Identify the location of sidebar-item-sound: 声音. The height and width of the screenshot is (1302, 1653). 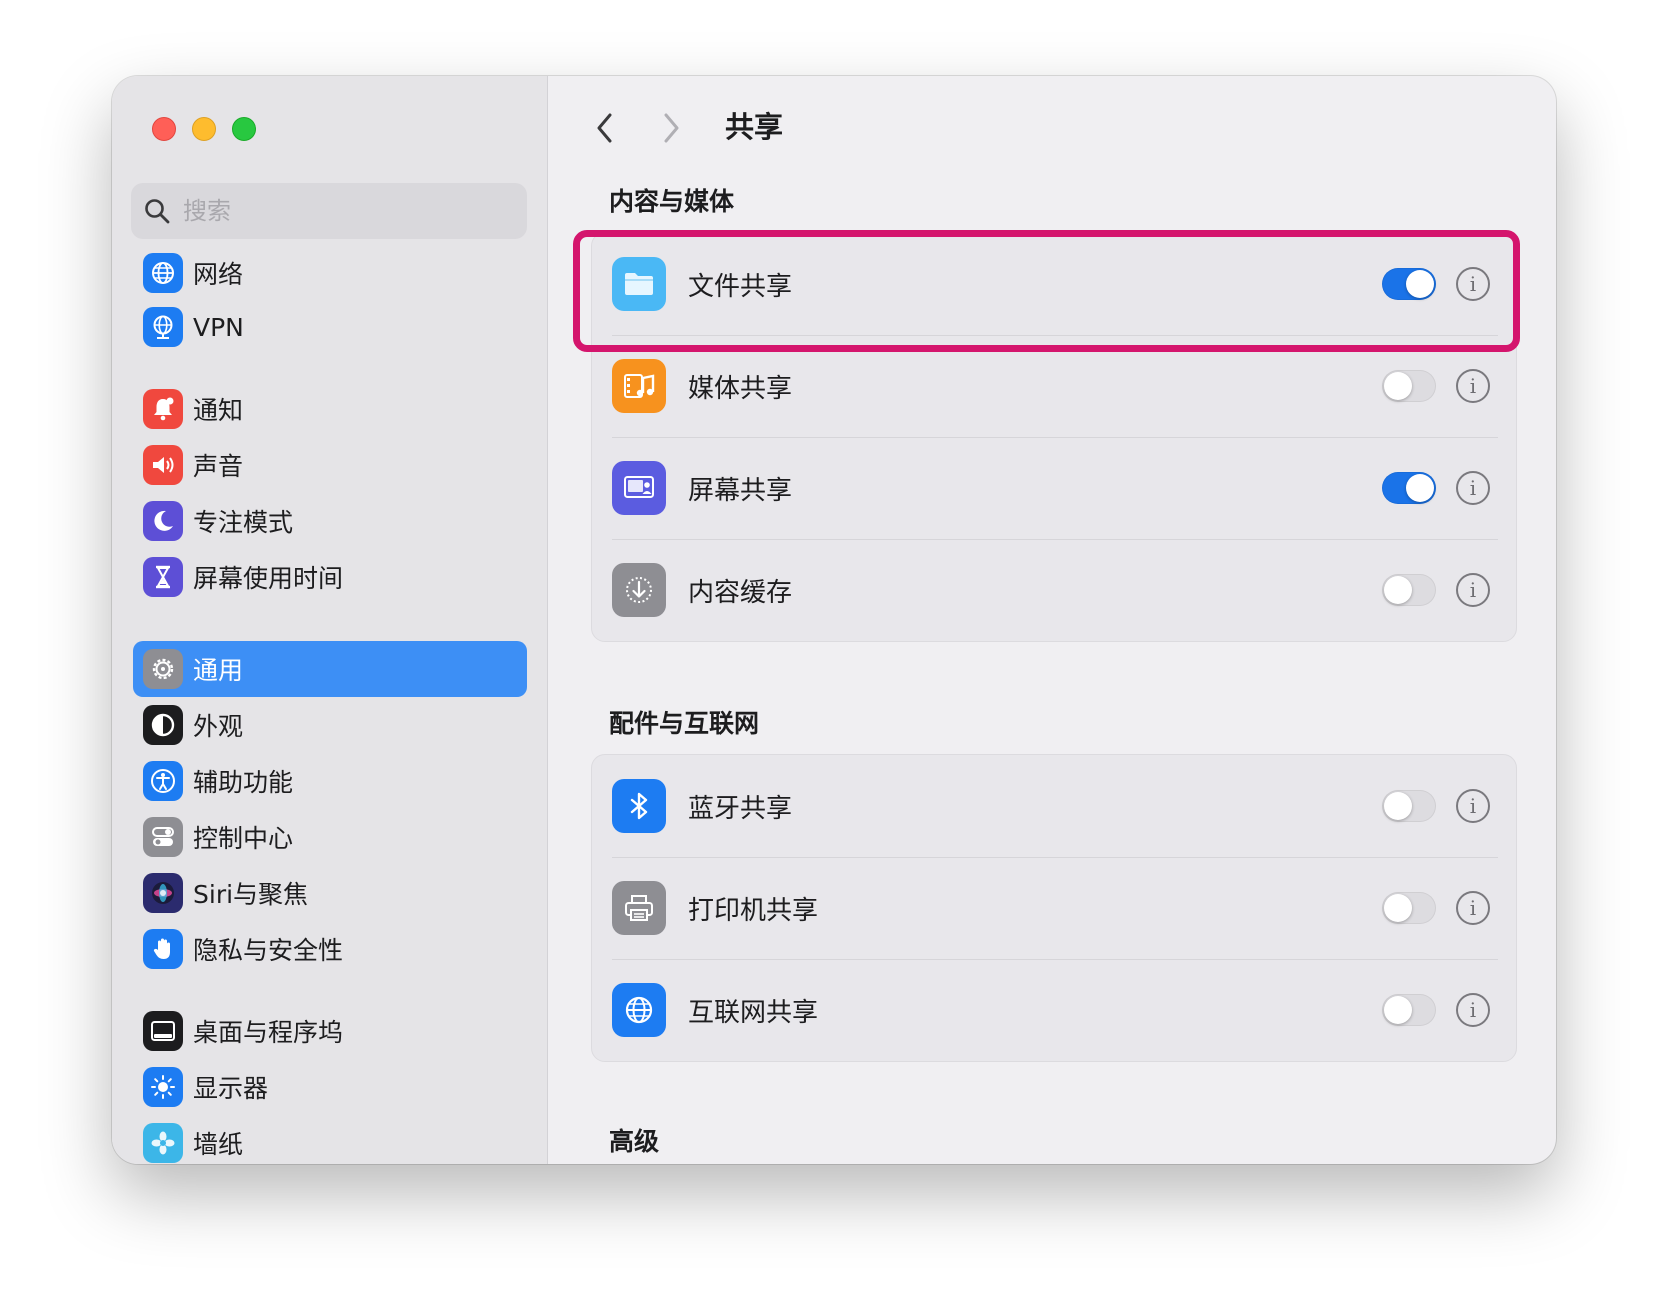
(330, 465).